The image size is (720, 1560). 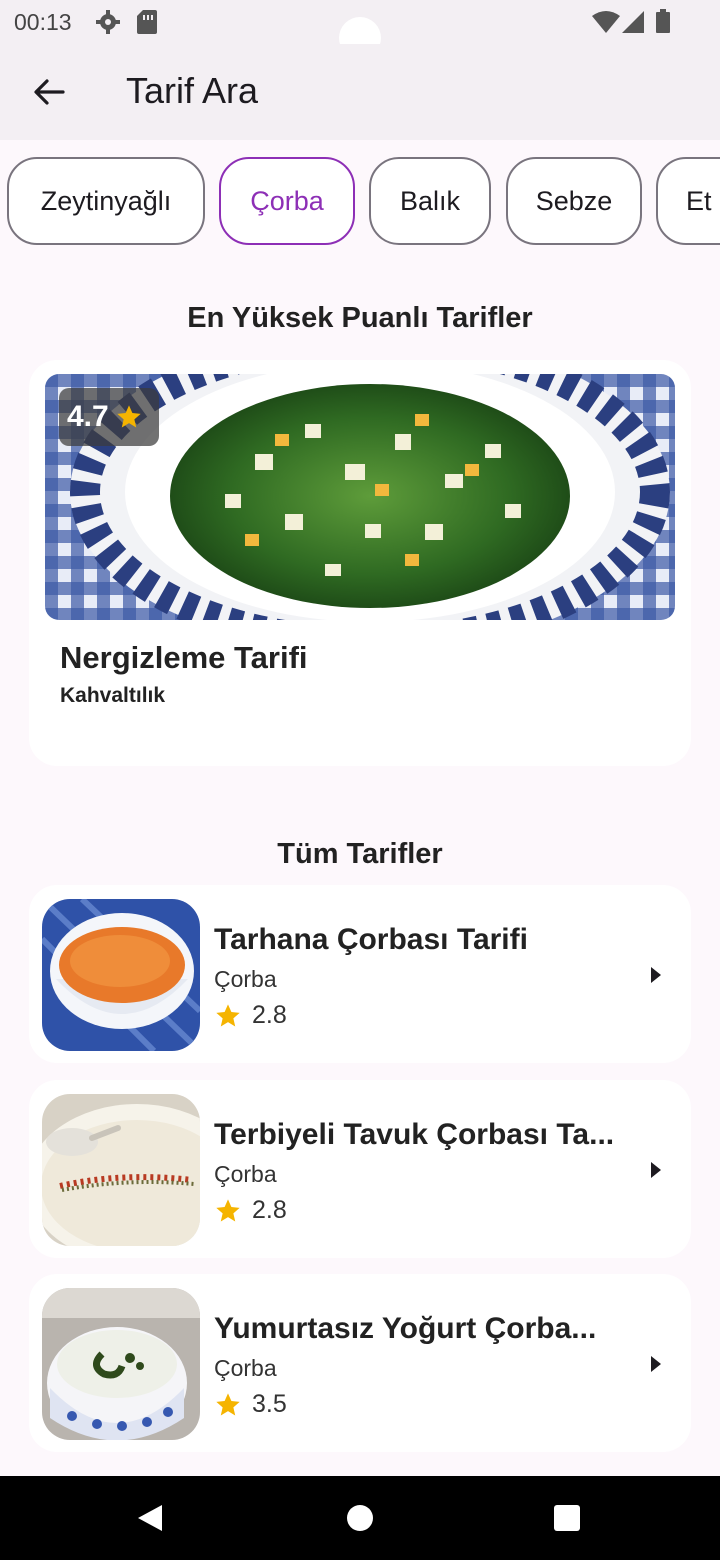 What do you see at coordinates (360, 854) in the screenshot?
I see `all-recipes-section-title: Tüm Tarifler` at bounding box center [360, 854].